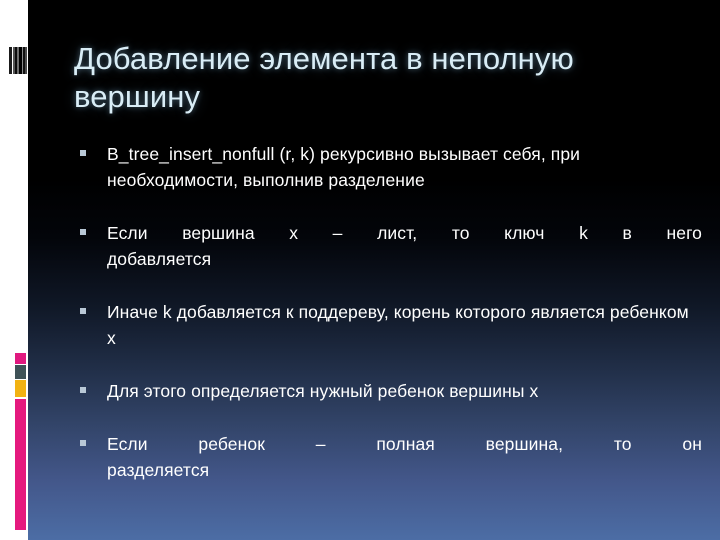  Describe the element at coordinates (158, 470) in the screenshot. I see `list-item-line: разделяется` at that location.